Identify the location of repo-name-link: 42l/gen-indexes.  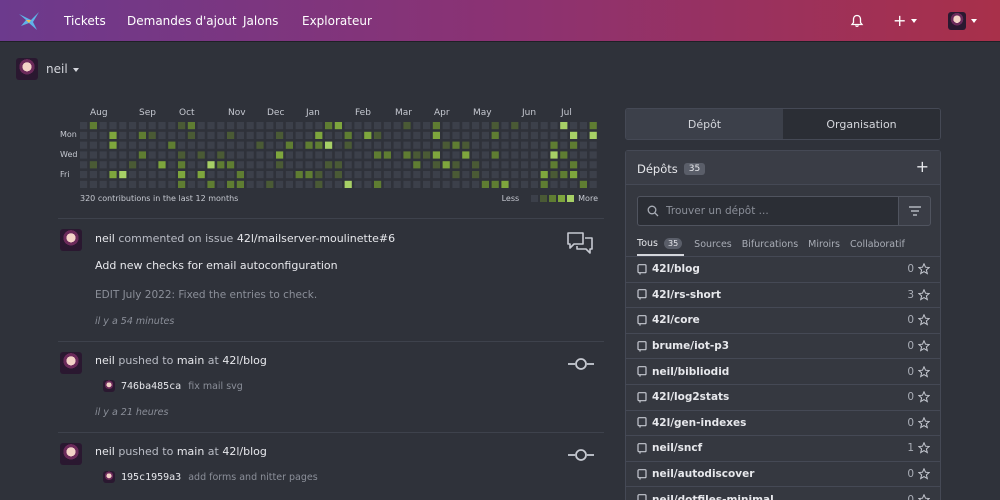
(779, 423).